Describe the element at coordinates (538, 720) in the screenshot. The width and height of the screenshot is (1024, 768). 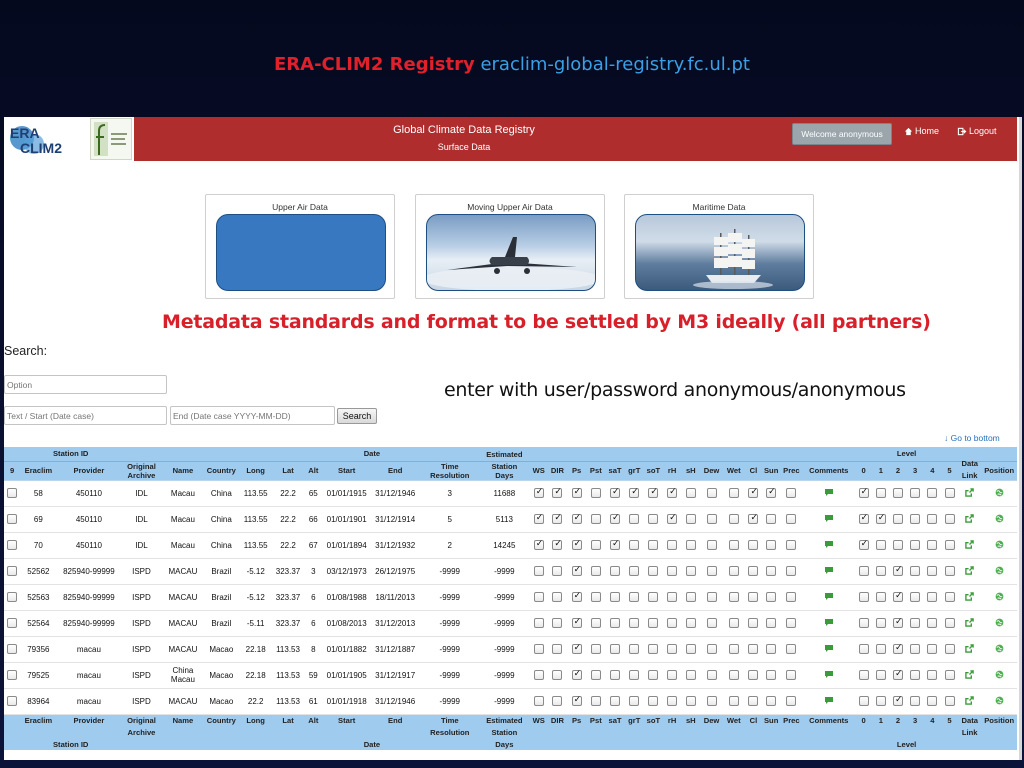
I see `foot-col-var: WS` at that location.